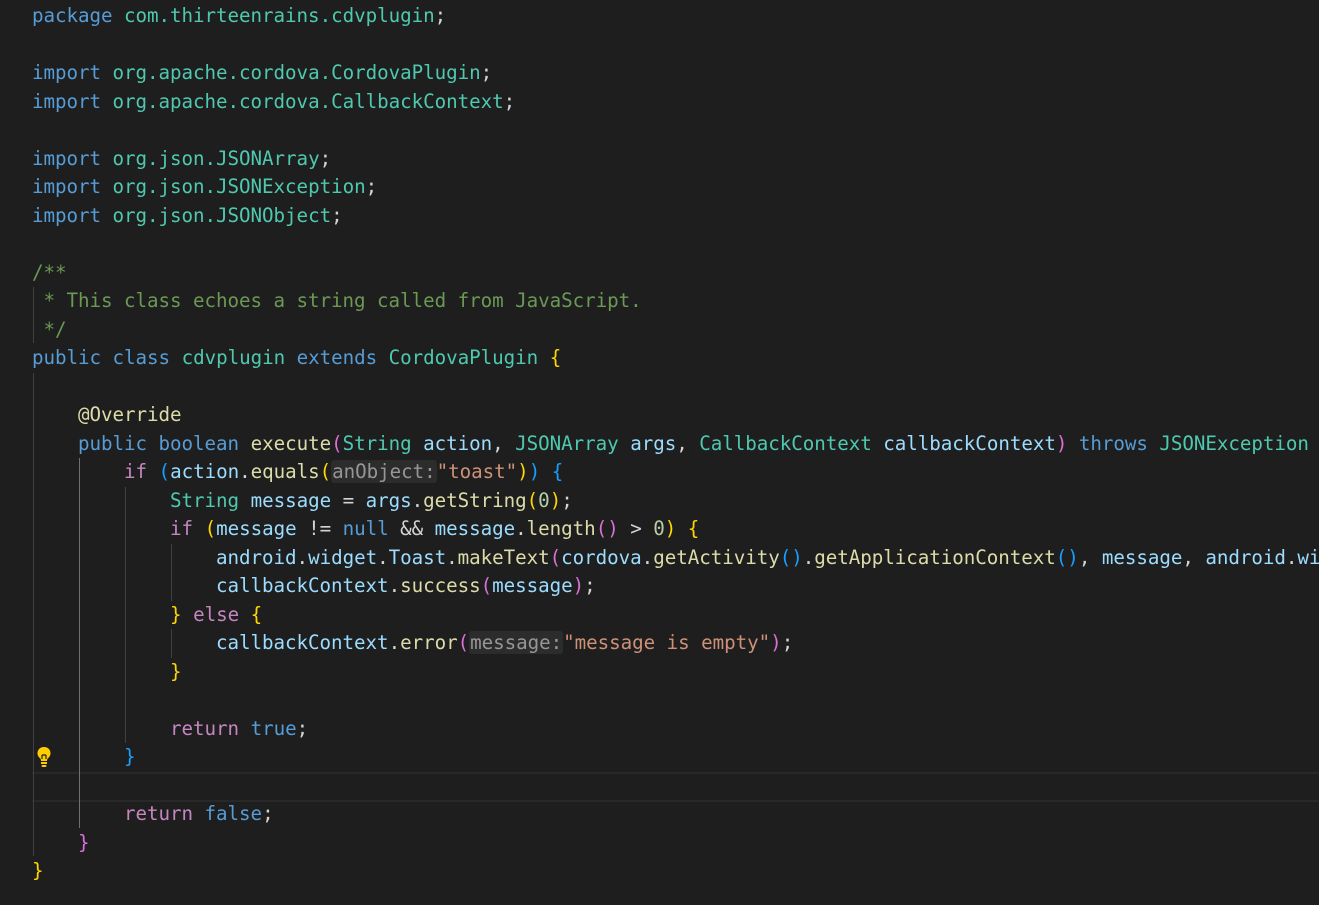  What do you see at coordinates (233, 813) in the screenshot?
I see `code-token: false` at bounding box center [233, 813].